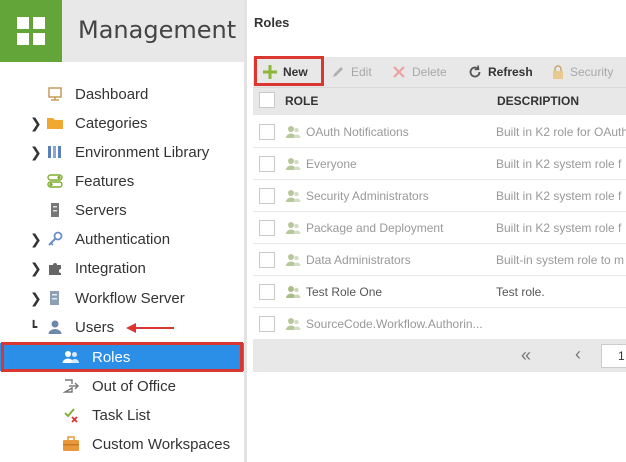 This screenshot has width=626, height=462. Describe the element at coordinates (71, 415) in the screenshot. I see `task-list-icon` at that location.